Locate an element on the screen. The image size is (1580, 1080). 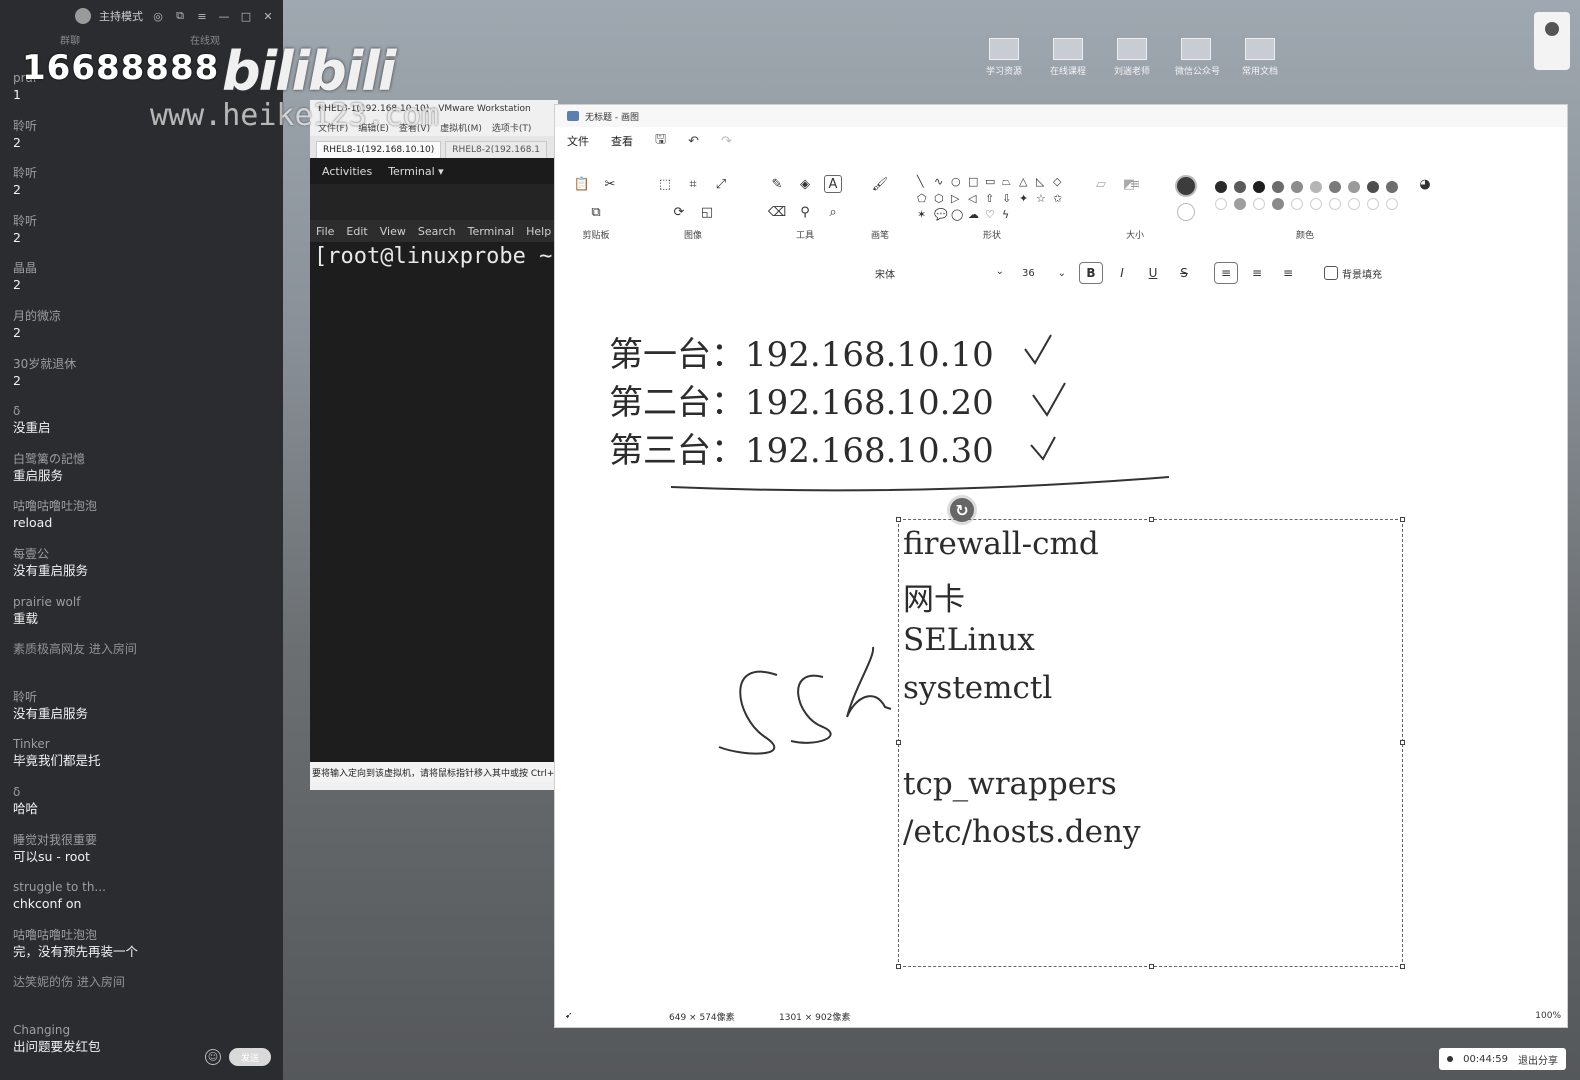
vmware-menu-item: 选项卡(T) is located at coordinates (512, 127).